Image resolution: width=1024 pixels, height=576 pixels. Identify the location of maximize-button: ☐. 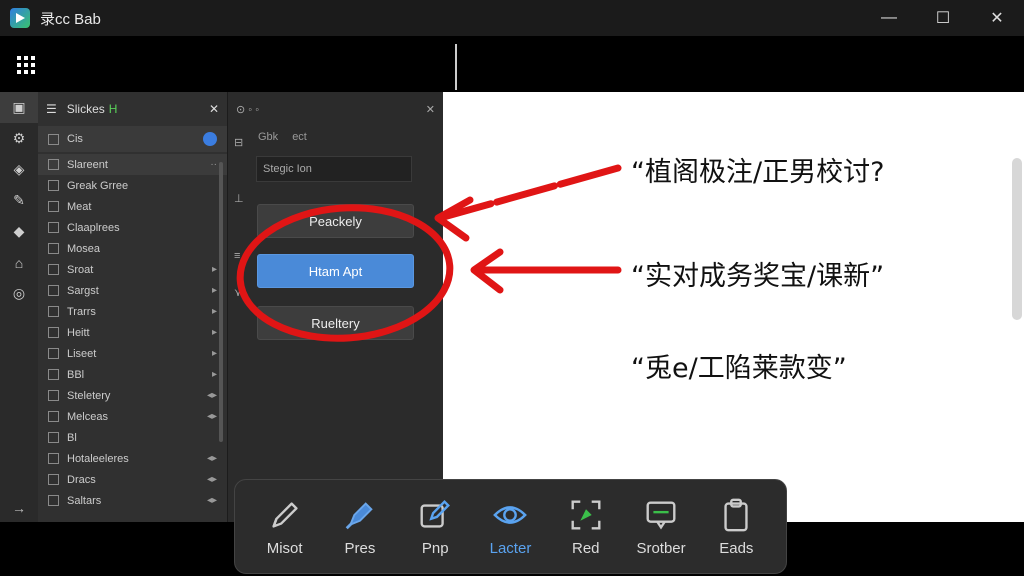
(943, 18).